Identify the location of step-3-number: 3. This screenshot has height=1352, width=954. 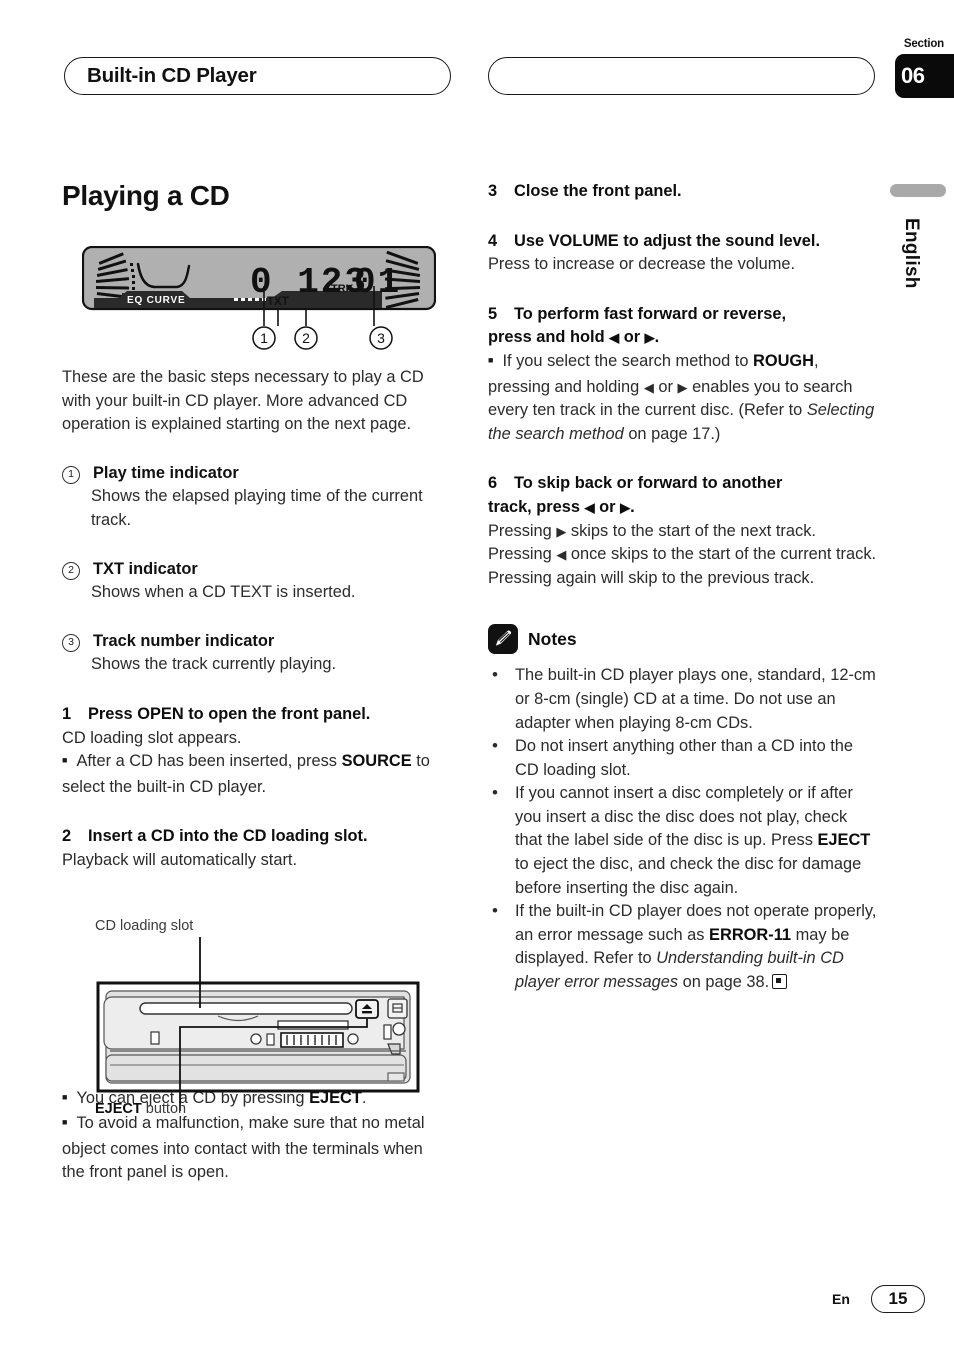
(493, 191).